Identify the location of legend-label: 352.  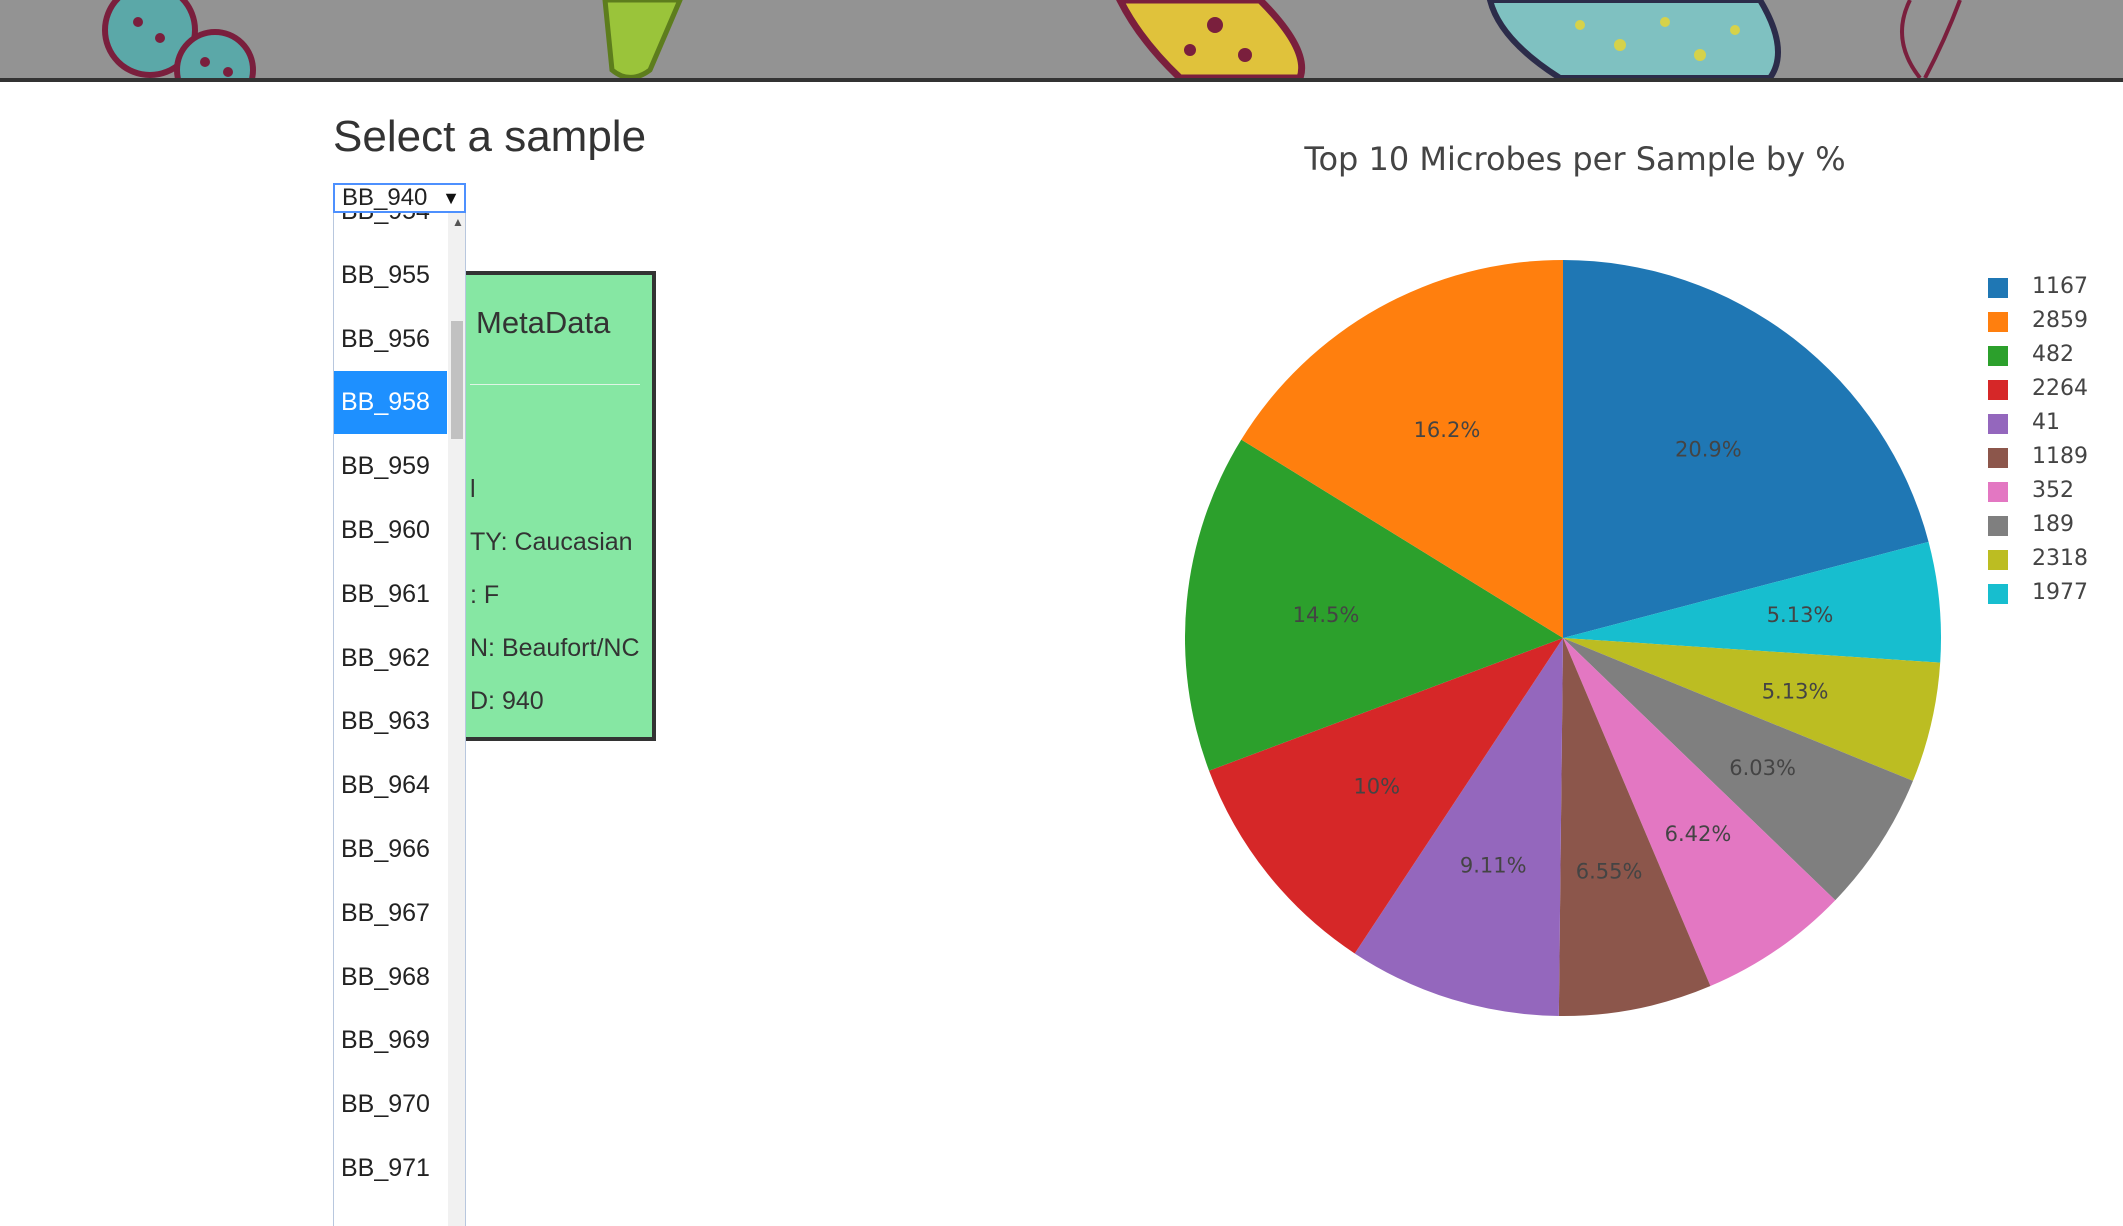
(2053, 490).